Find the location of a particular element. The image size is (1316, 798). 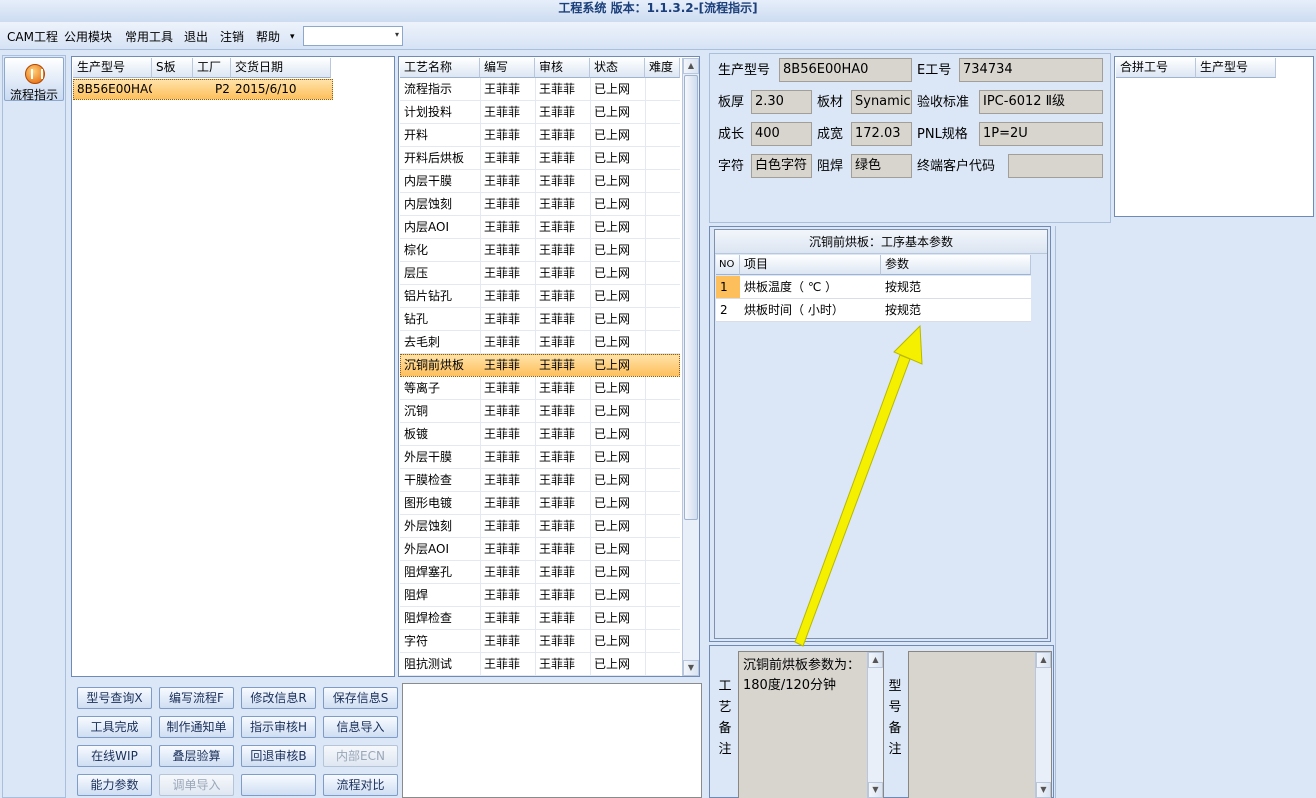

arrow-shaft is located at coordinates (852, 500).